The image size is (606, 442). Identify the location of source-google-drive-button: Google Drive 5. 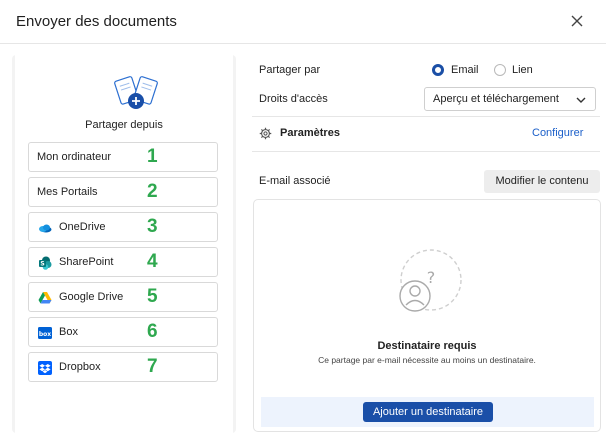
(123, 297).